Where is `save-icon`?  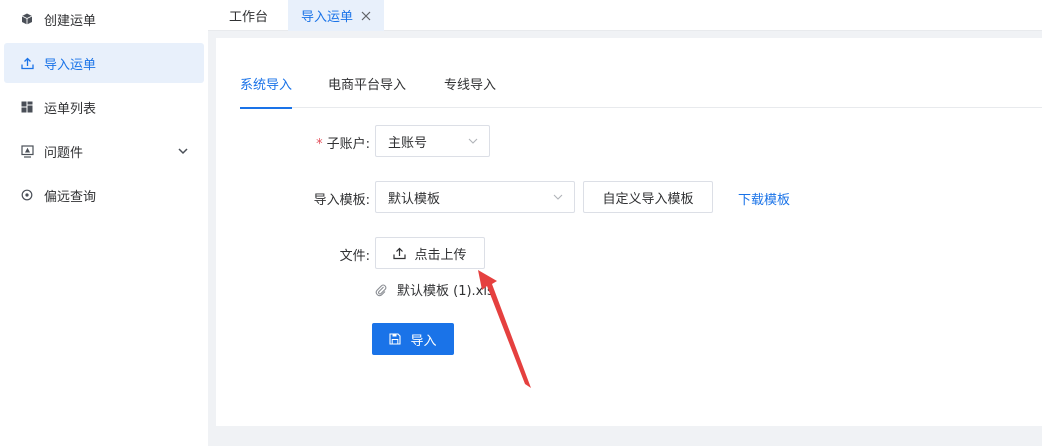 save-icon is located at coordinates (395, 339).